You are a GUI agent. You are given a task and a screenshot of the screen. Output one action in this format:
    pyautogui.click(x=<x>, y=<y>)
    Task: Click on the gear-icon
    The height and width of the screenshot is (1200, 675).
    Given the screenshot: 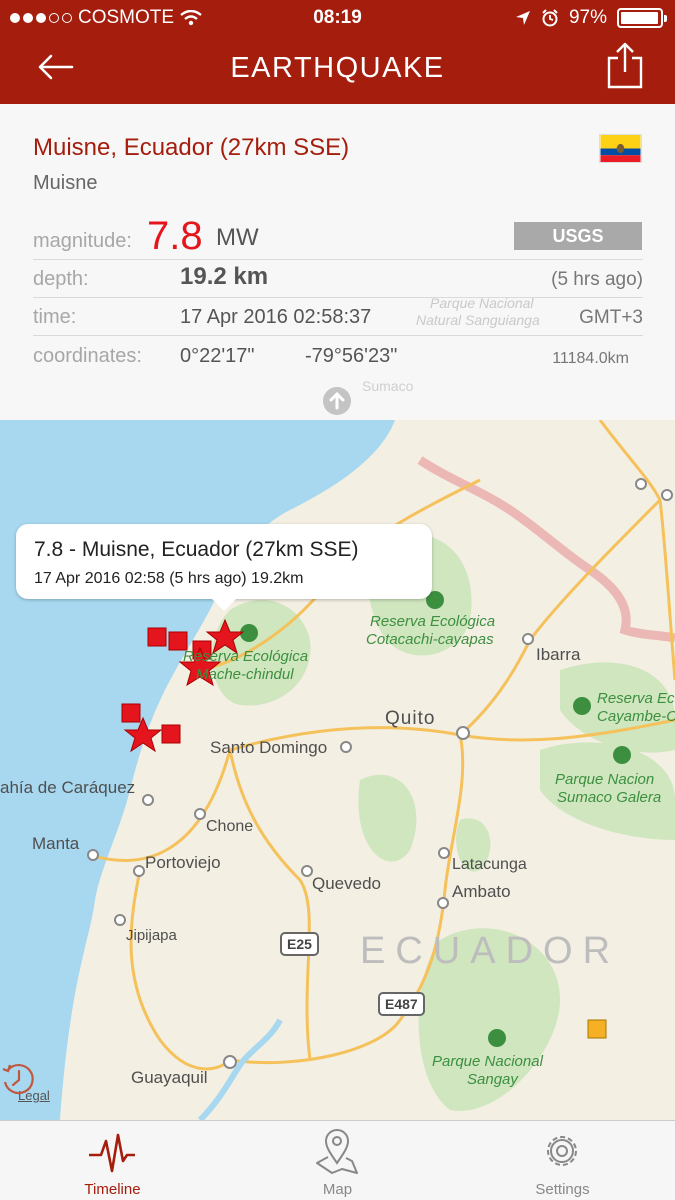 What is the action you would take?
    pyautogui.click(x=562, y=1151)
    